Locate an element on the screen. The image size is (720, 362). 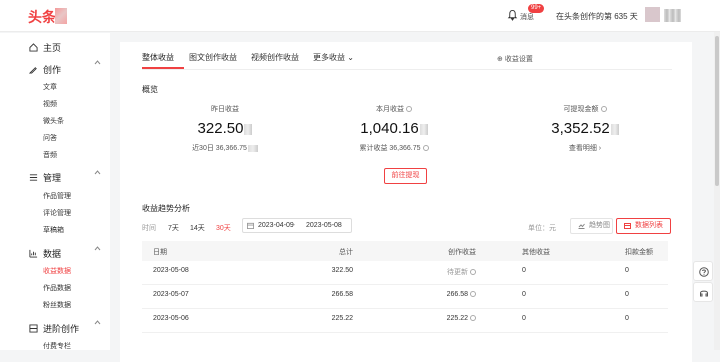
logo: 头条 is located at coordinates (42, 17).